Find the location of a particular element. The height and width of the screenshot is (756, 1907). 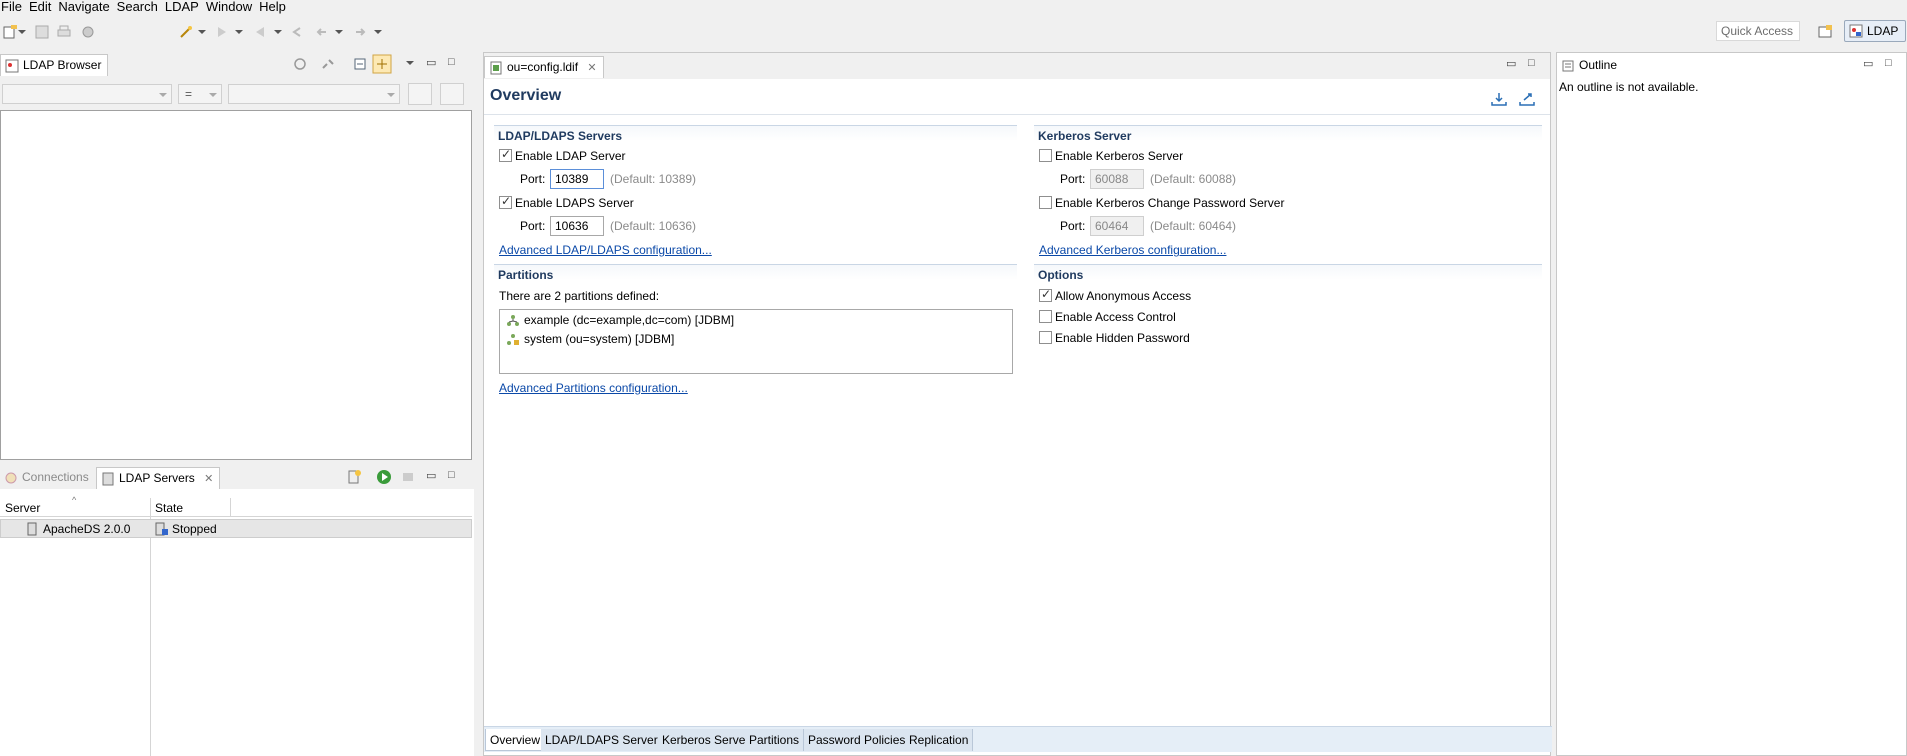

wand-icon is located at coordinates (186, 32).